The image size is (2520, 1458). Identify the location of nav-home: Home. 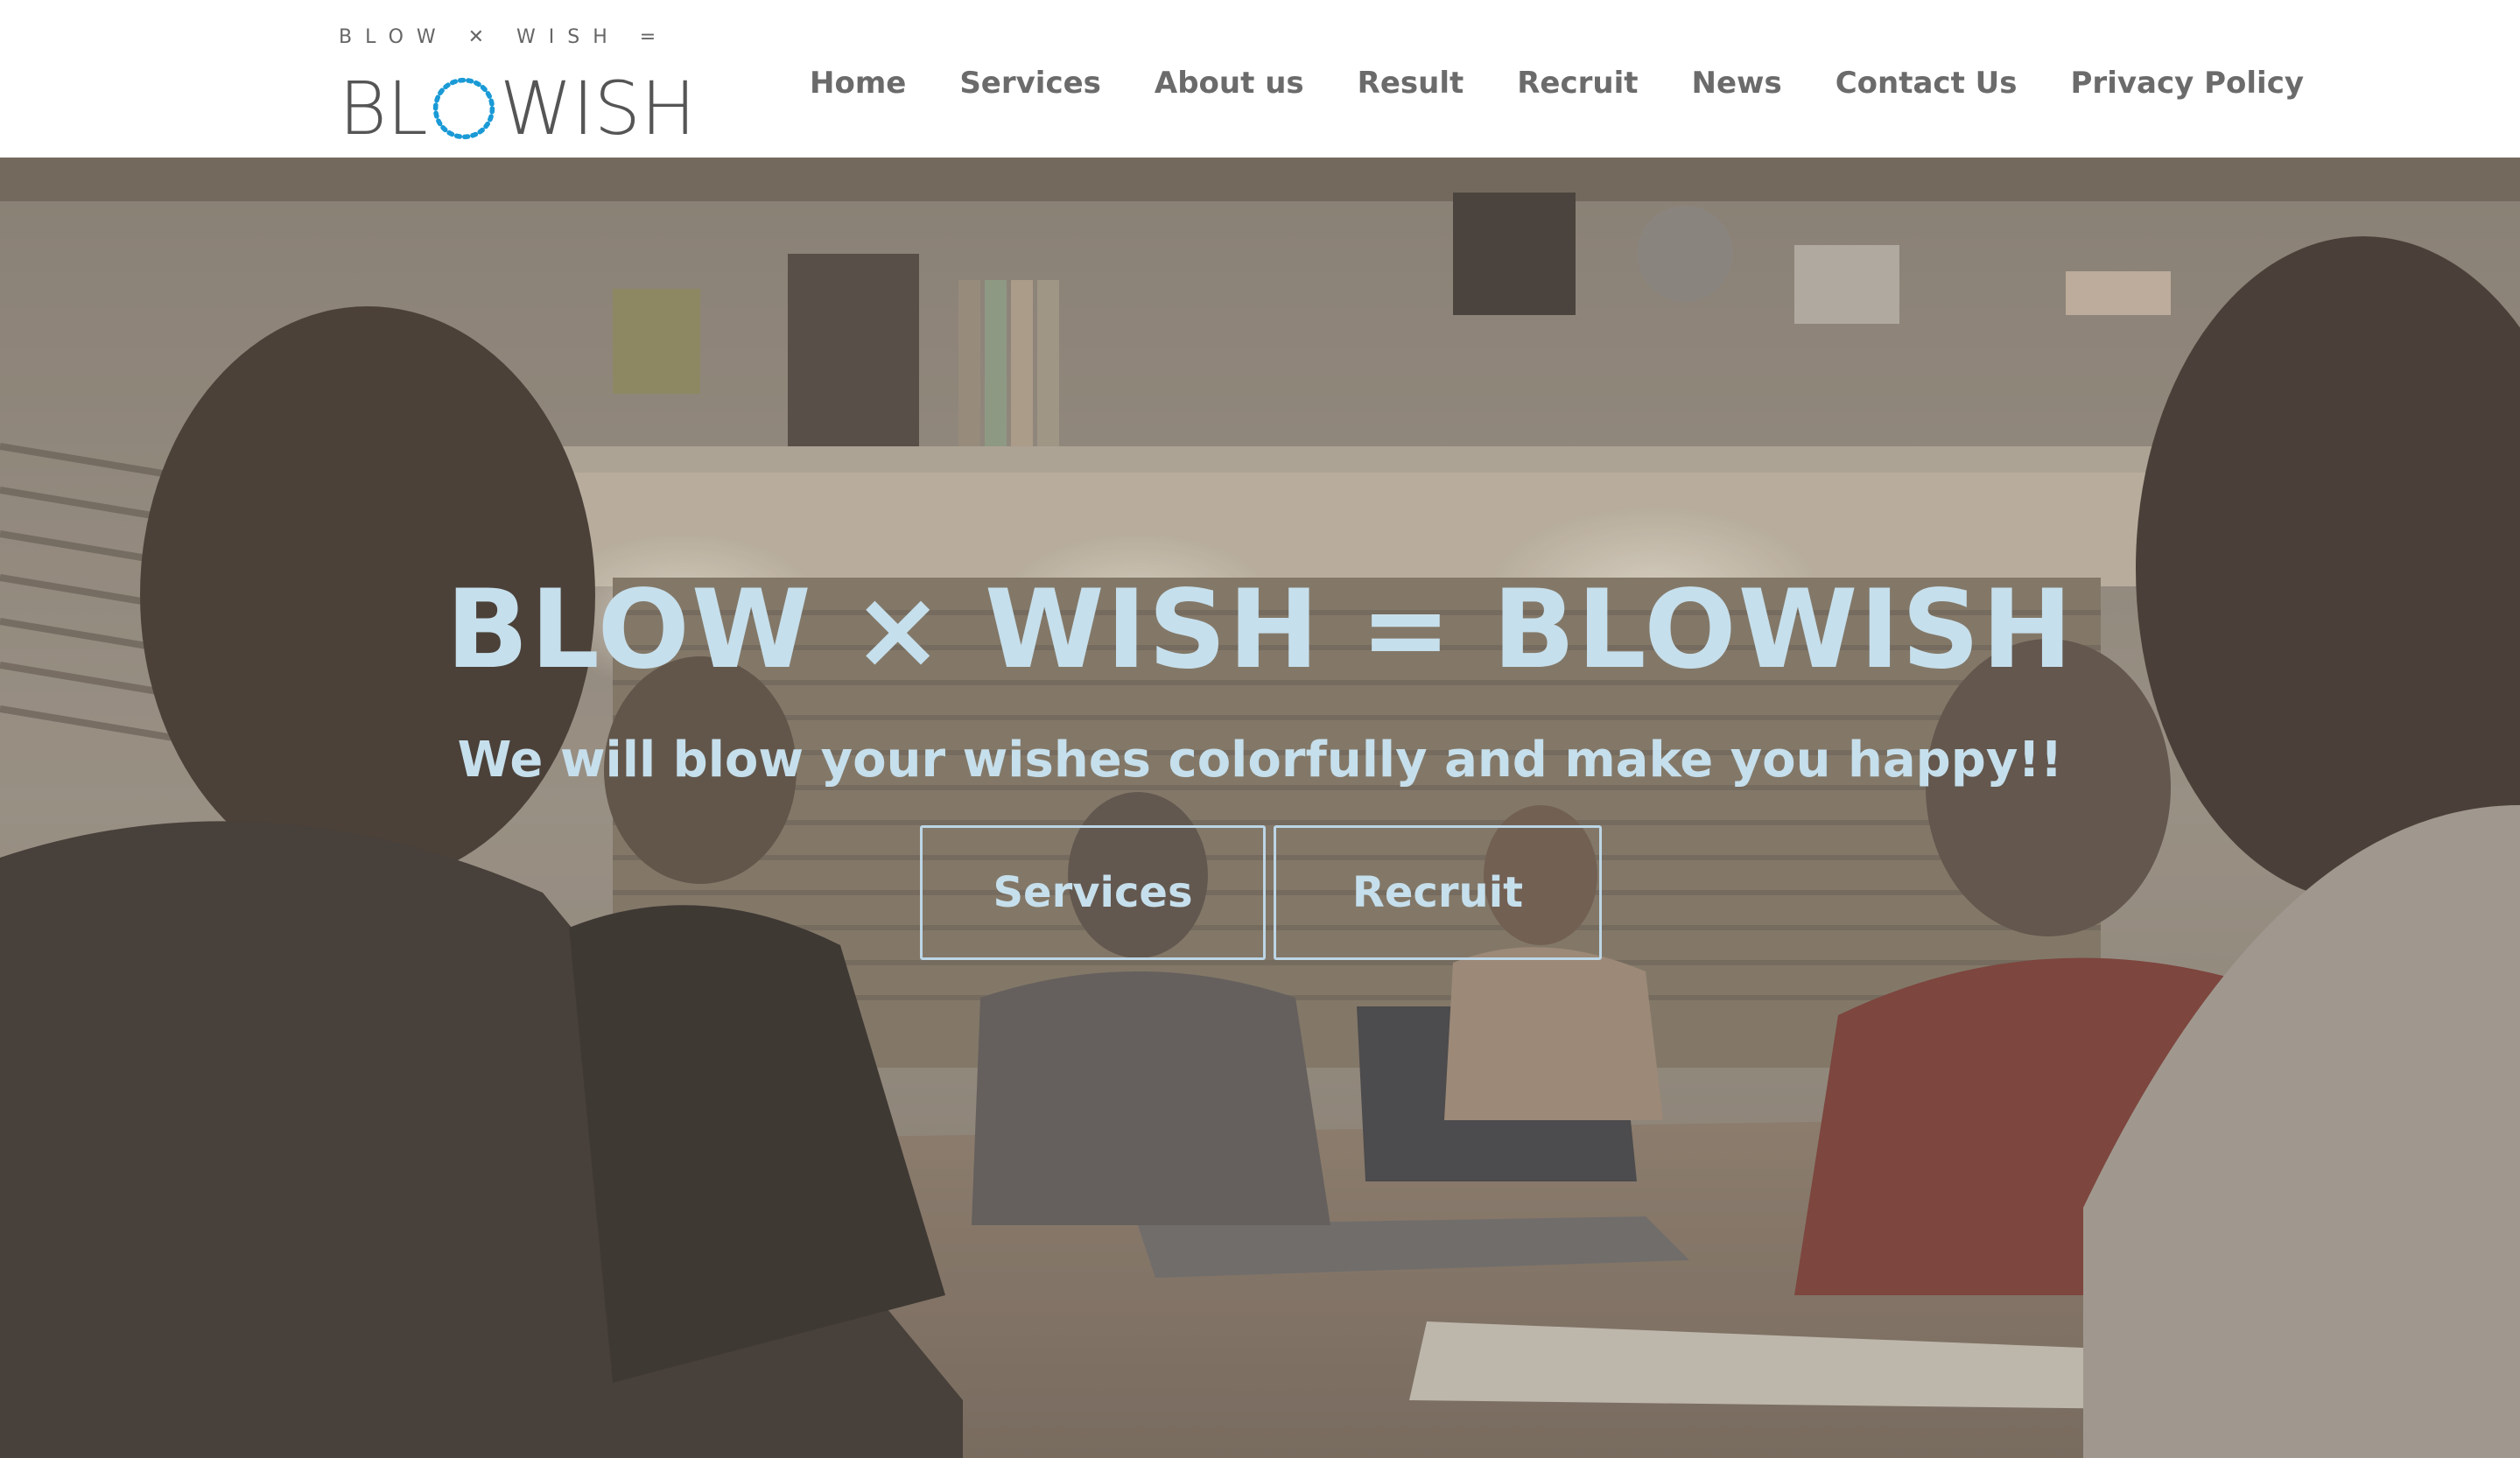
(858, 83).